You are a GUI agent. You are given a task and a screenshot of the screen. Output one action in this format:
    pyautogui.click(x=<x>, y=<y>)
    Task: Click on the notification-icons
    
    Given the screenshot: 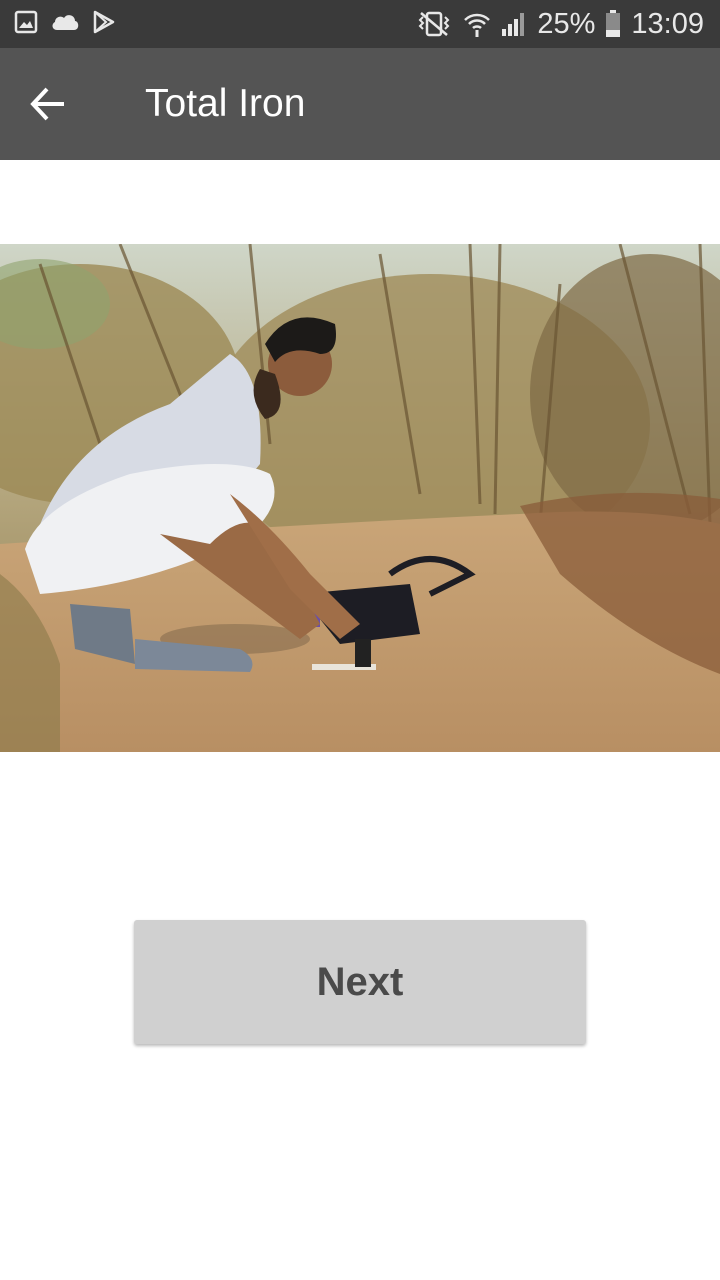 What is the action you would take?
    pyautogui.click(x=65, y=22)
    